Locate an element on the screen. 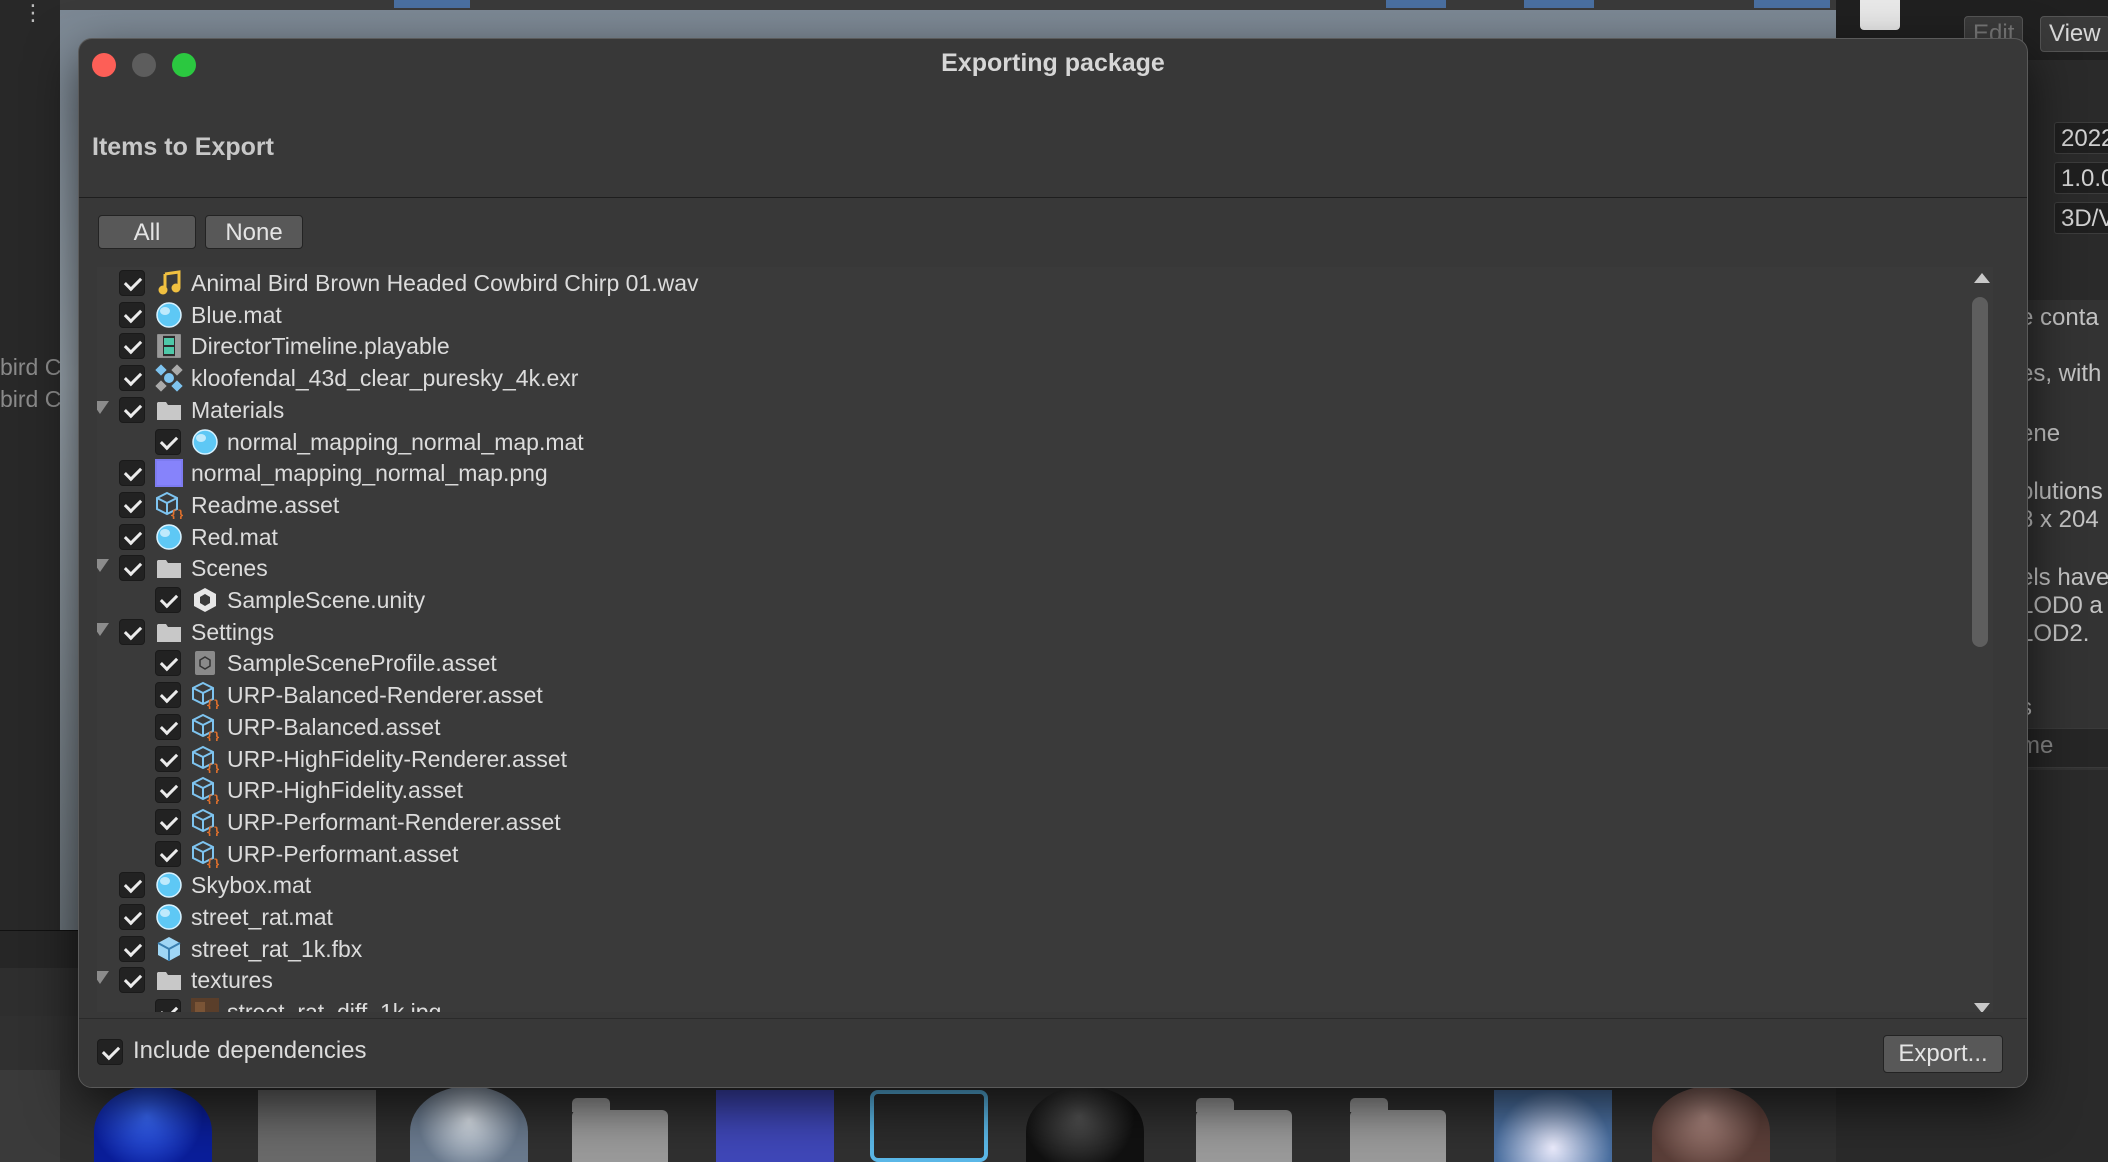 The height and width of the screenshot is (1162, 2108). asset-row: {} URP-Balanced.asset is located at coordinates (1037, 727).